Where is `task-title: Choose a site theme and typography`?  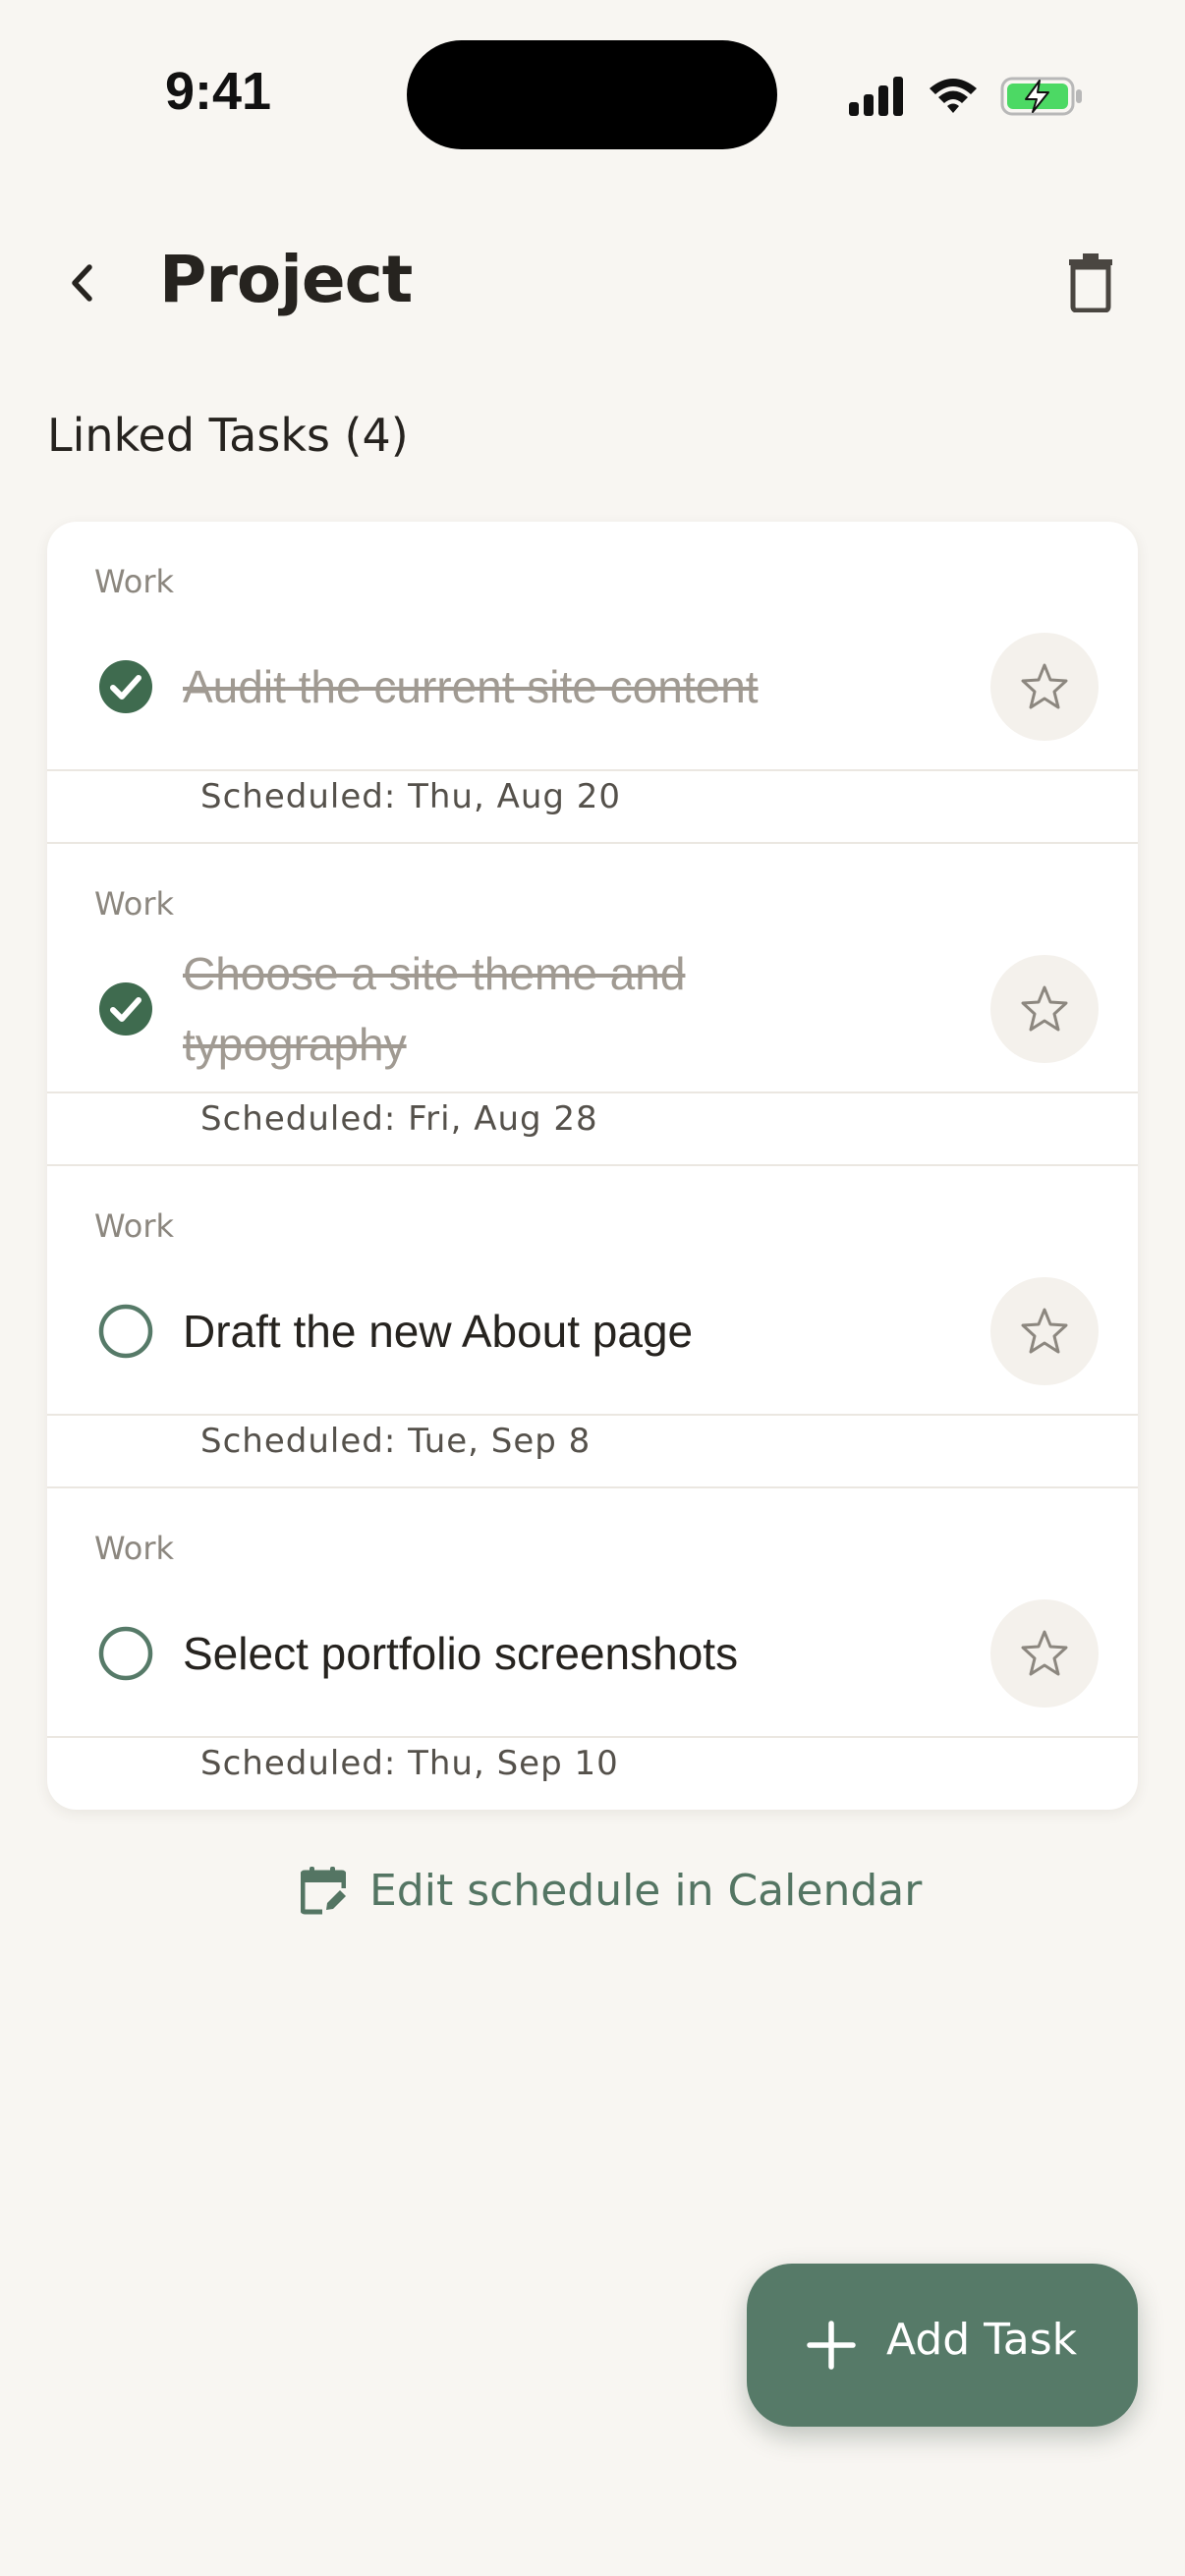
task-title: Choose a site theme and typography is located at coordinates (435, 1009).